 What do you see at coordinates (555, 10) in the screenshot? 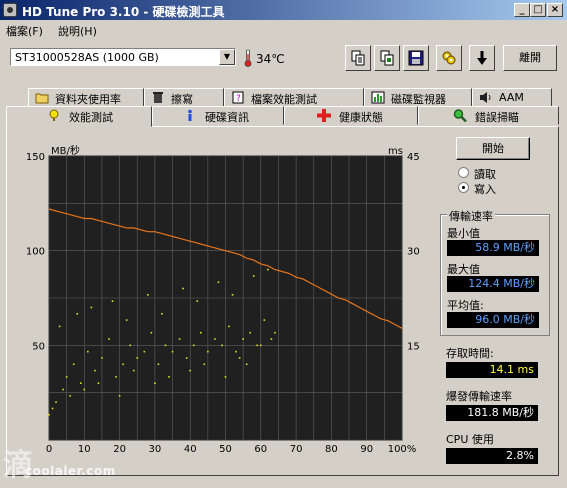
I see `close-button: ×` at bounding box center [555, 10].